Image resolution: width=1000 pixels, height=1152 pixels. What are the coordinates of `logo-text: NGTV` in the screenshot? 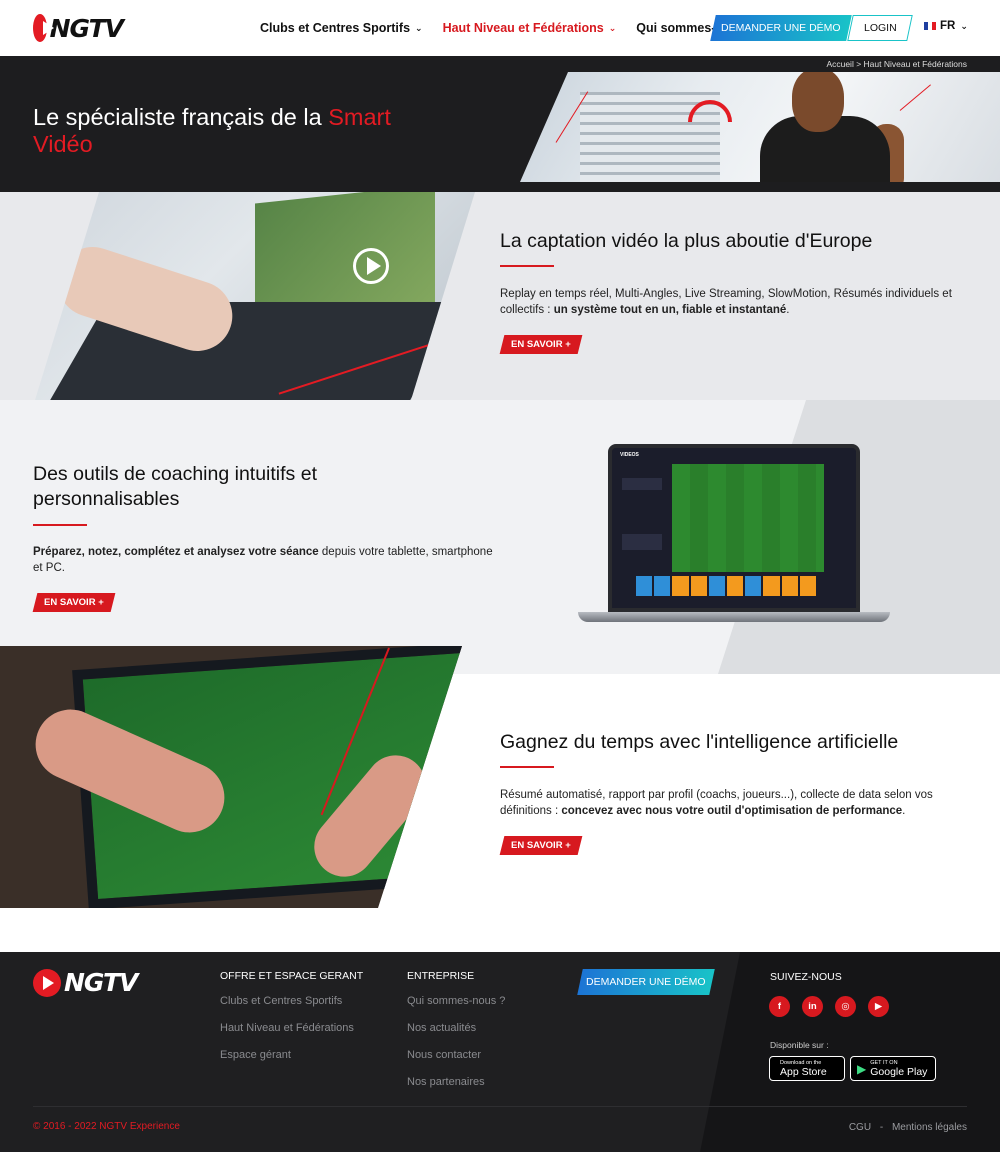 It's located at (86, 28).